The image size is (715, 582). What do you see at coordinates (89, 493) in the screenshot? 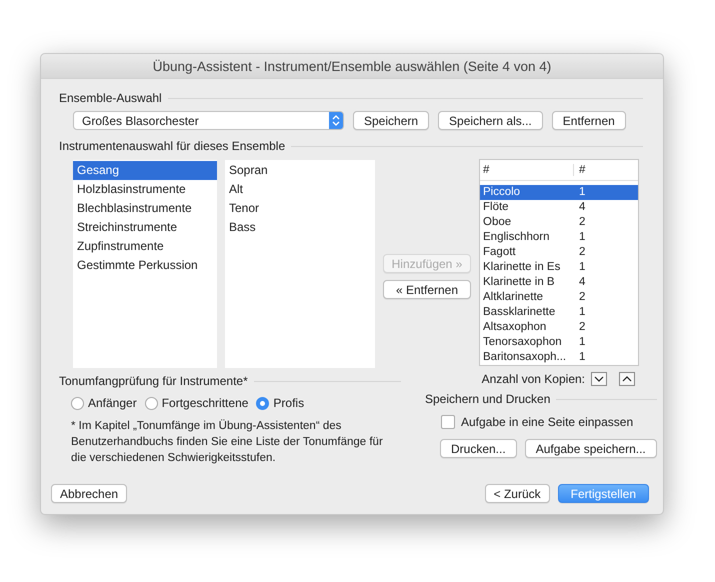
I see `footer-button: Abbrechen` at bounding box center [89, 493].